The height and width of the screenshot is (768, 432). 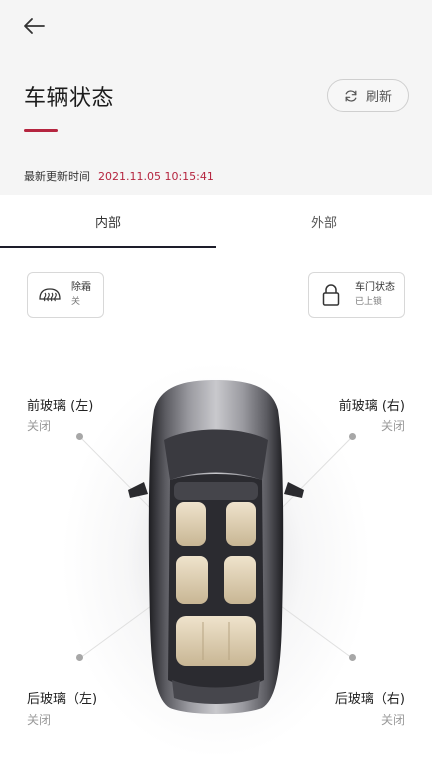 I want to click on defrost-status: 关, so click(x=76, y=302).